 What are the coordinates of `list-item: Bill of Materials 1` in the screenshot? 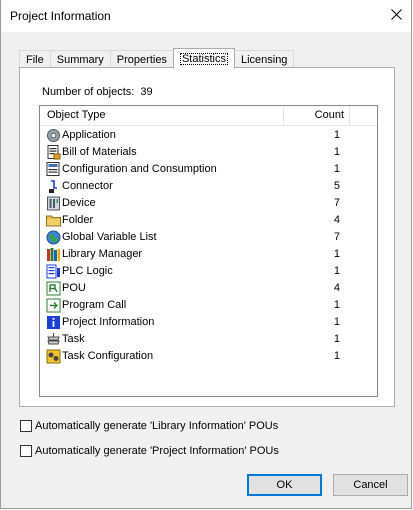 It's located at (208, 152).